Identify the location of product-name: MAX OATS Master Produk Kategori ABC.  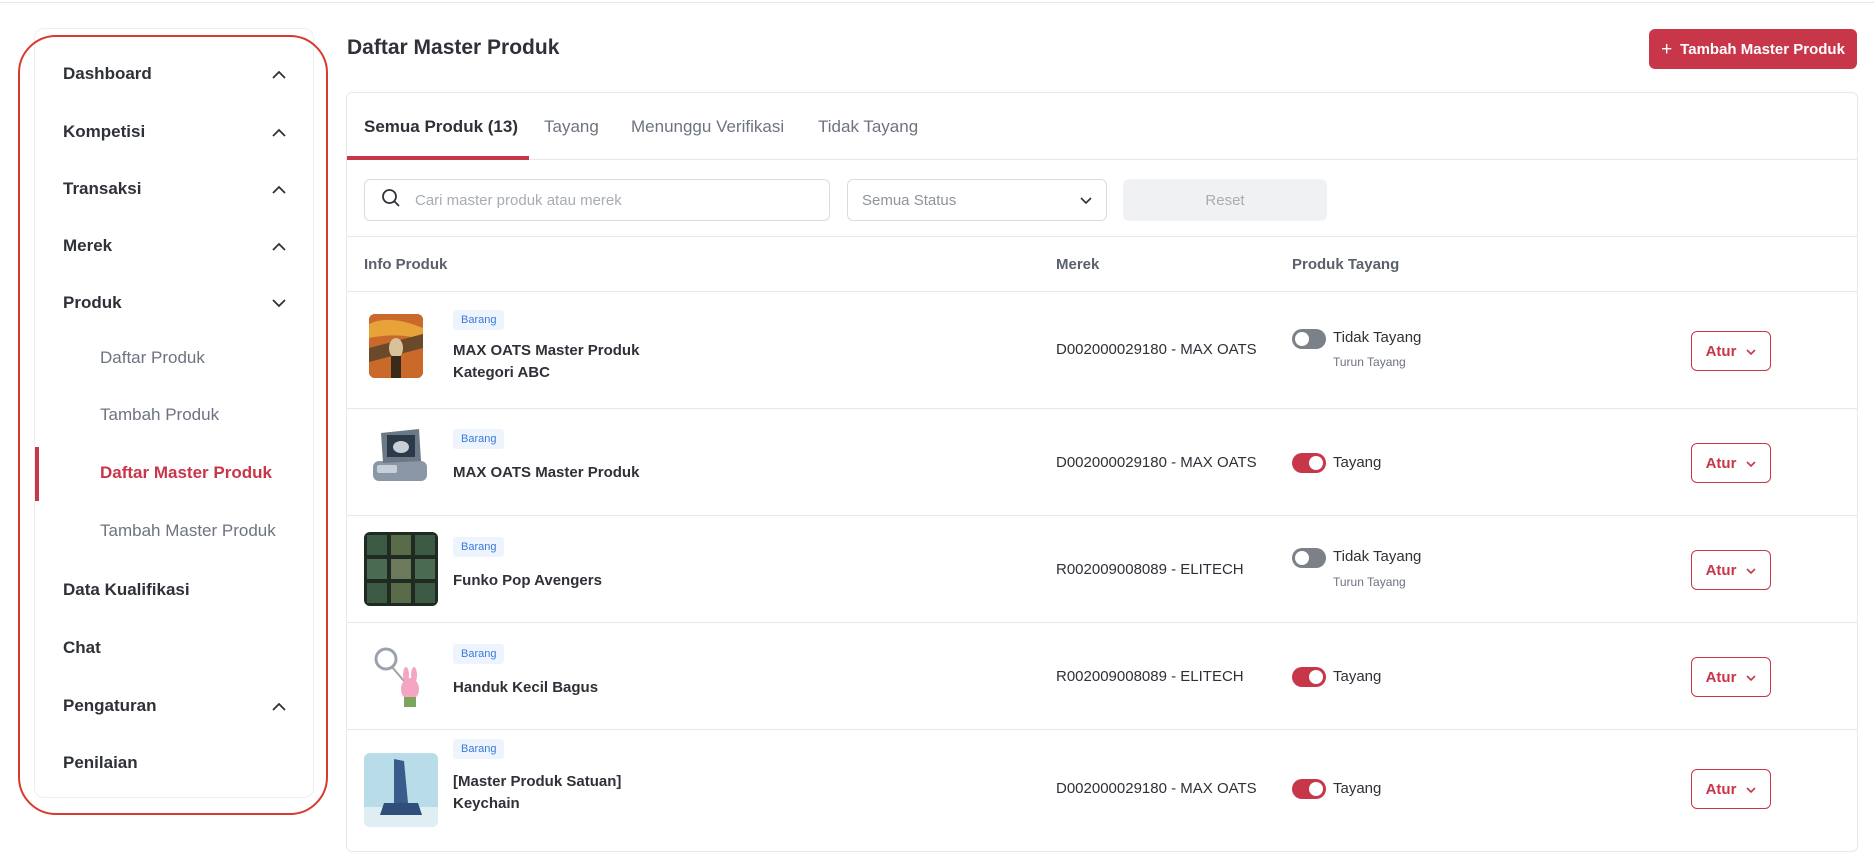
(563, 362).